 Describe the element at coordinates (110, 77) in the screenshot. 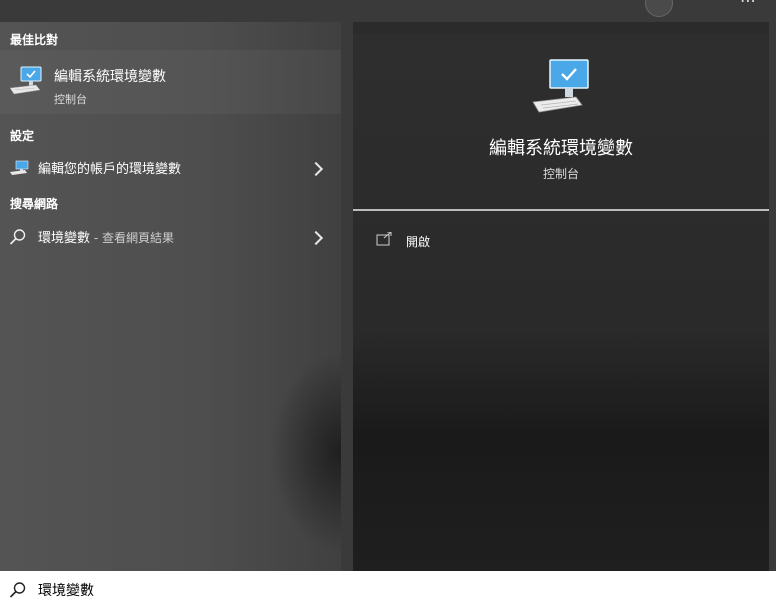

I see `best-match-title: 編輯系統環境變數` at that location.